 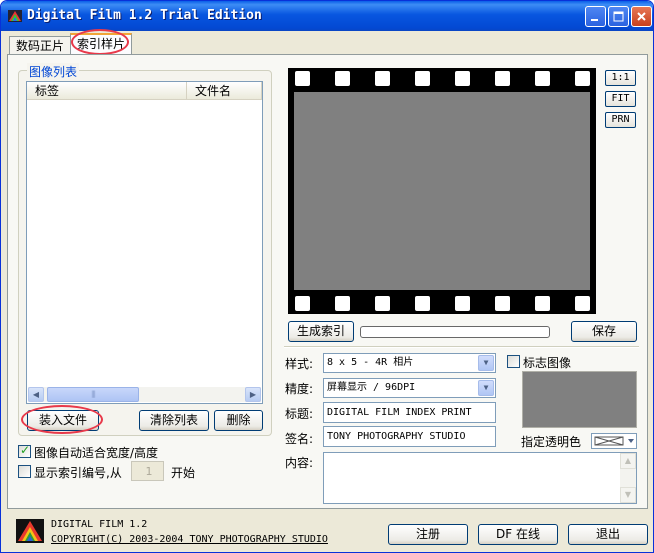 I want to click on logo-image-label: 标志图像, so click(x=547, y=363).